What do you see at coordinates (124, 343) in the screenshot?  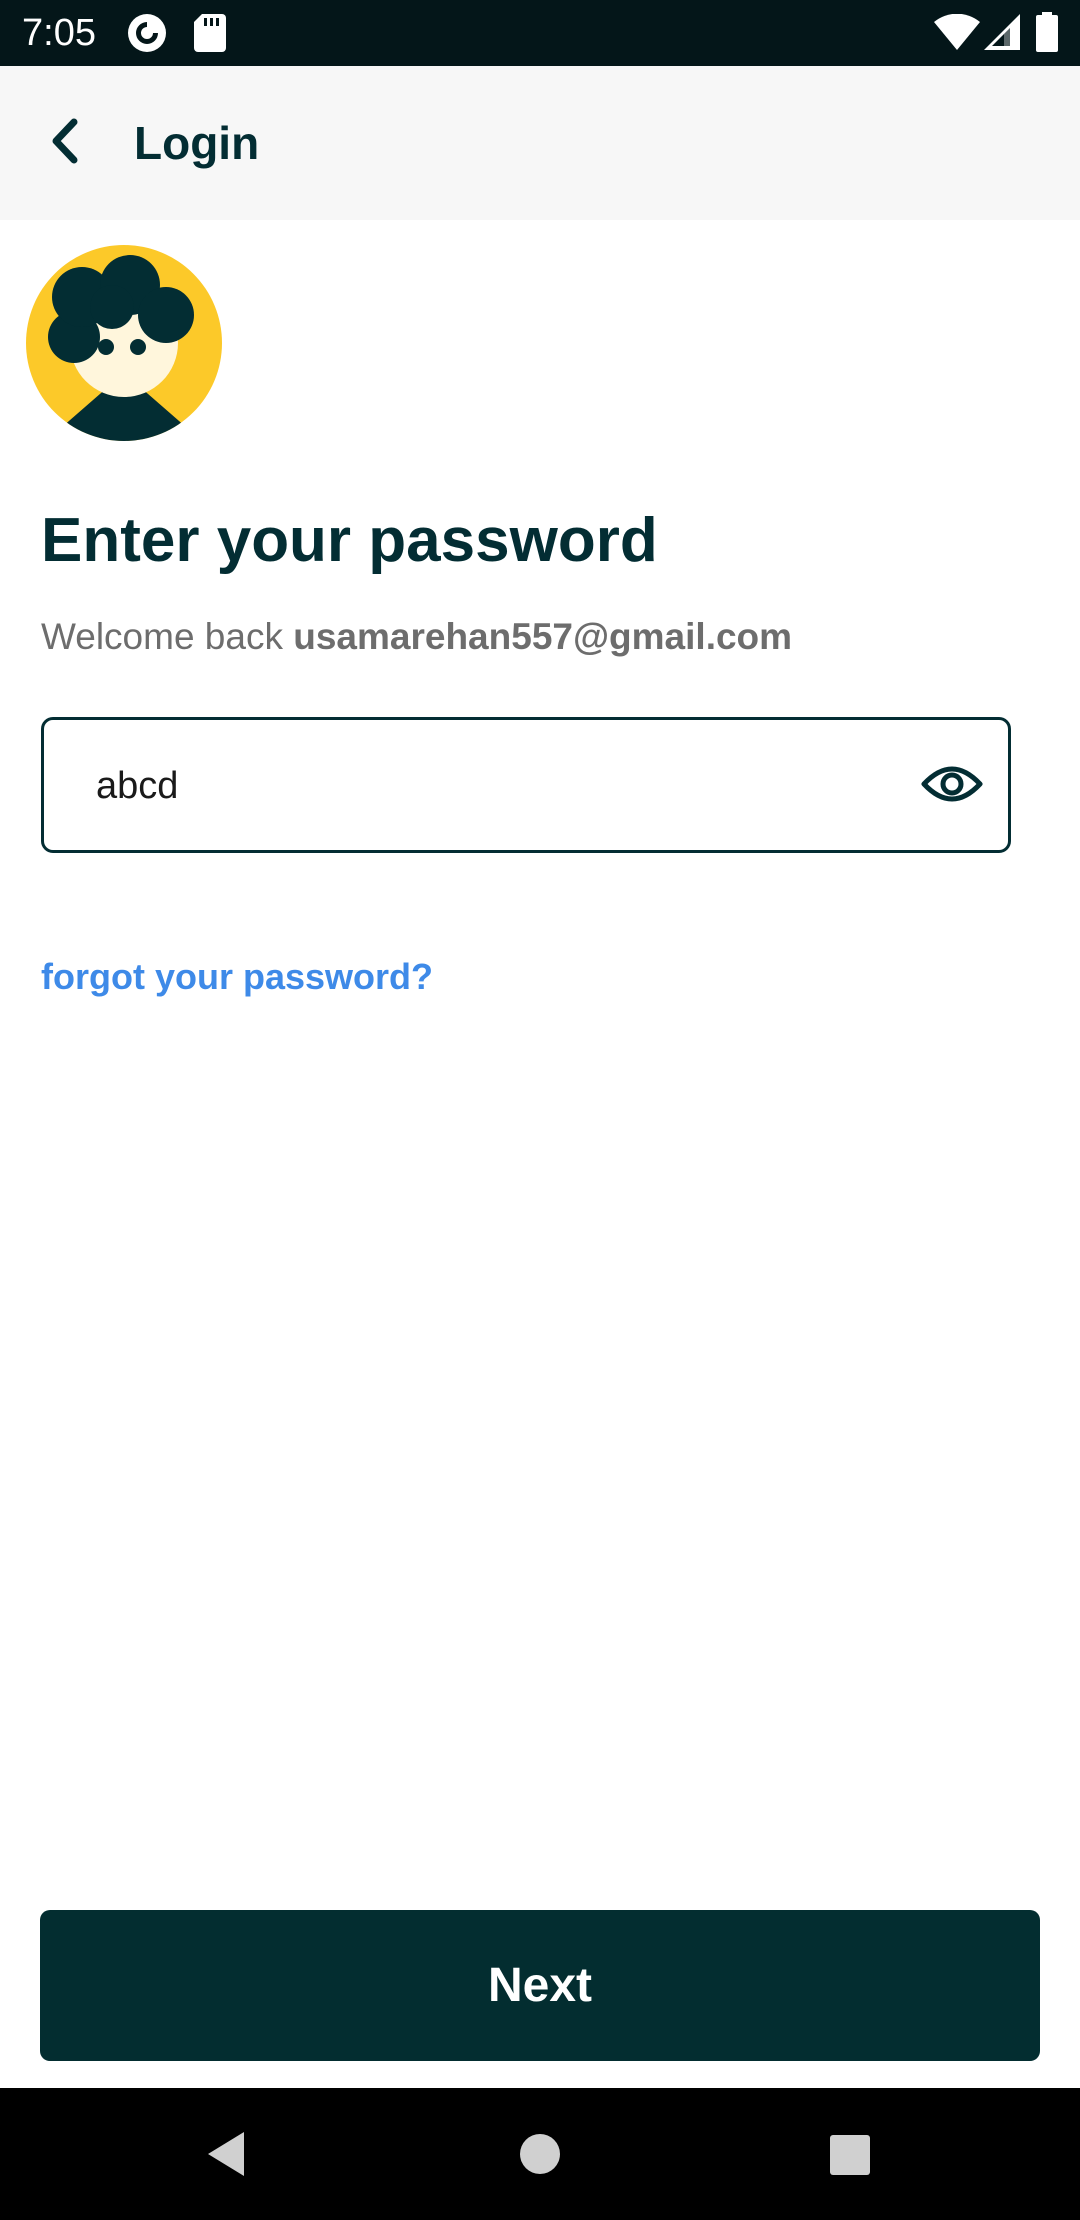 I see `user-avatar-illustration` at bounding box center [124, 343].